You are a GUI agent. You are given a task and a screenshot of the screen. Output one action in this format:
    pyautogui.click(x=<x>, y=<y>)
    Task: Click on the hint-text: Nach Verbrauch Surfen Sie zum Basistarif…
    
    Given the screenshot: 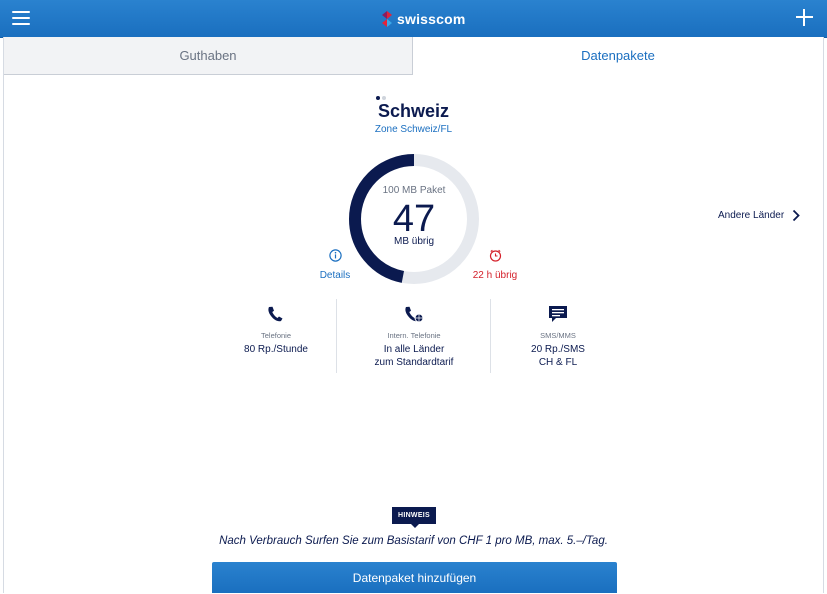 What is the action you would take?
    pyautogui.click(x=413, y=541)
    